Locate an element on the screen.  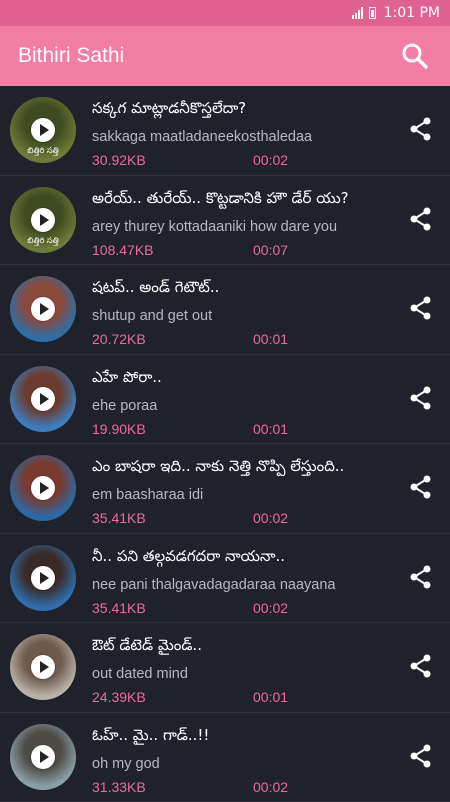
status-bar: 1:01 PM is located at coordinates (225, 13).